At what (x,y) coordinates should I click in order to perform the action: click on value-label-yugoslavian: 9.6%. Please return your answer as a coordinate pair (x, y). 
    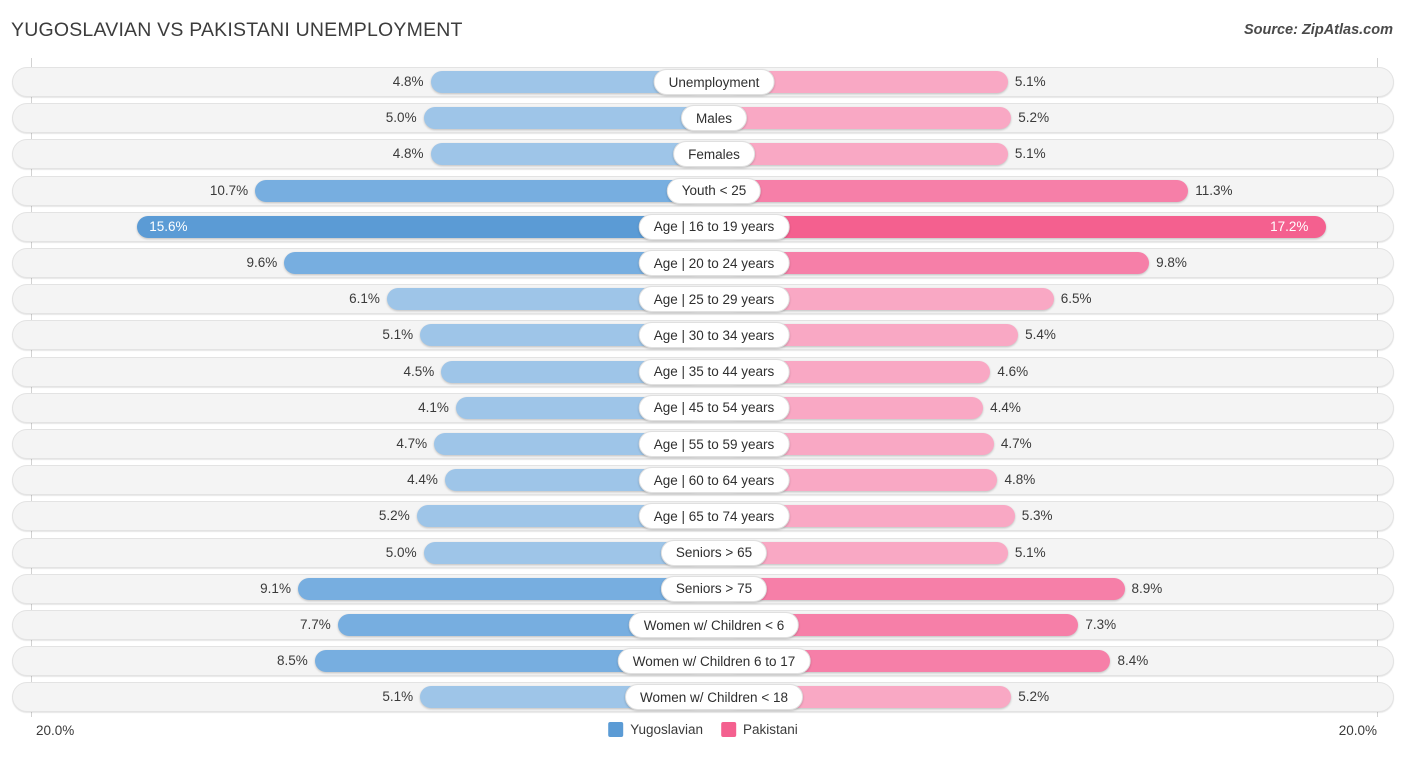
    Looking at the image, I should click on (262, 262).